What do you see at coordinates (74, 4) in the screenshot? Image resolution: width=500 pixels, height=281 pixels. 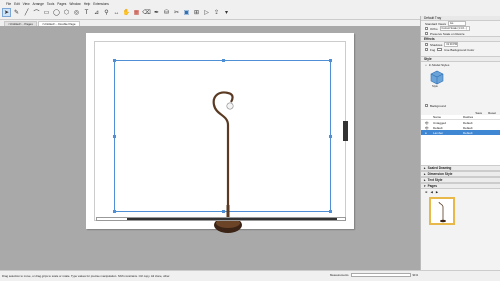 I see `menu-window: Window` at bounding box center [74, 4].